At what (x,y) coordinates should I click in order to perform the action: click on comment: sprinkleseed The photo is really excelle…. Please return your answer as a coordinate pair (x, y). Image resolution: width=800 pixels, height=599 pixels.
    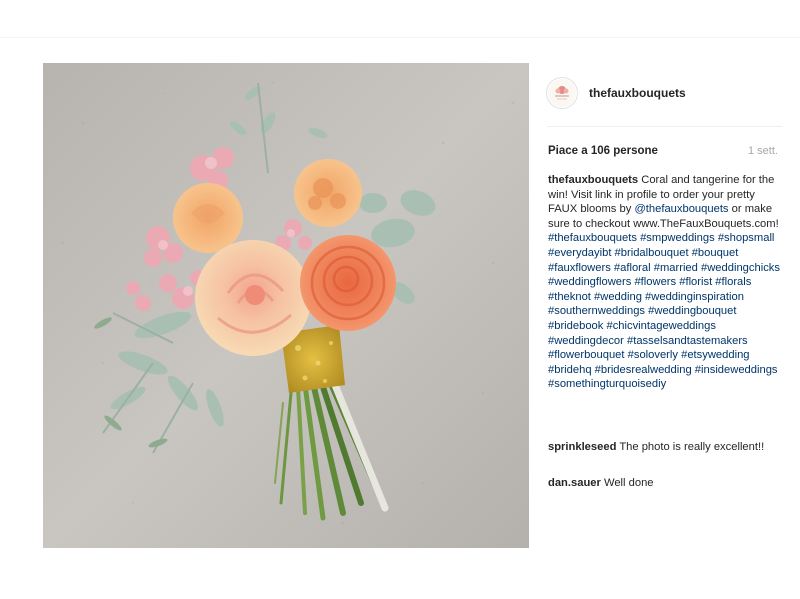
    Looking at the image, I should click on (664, 447).